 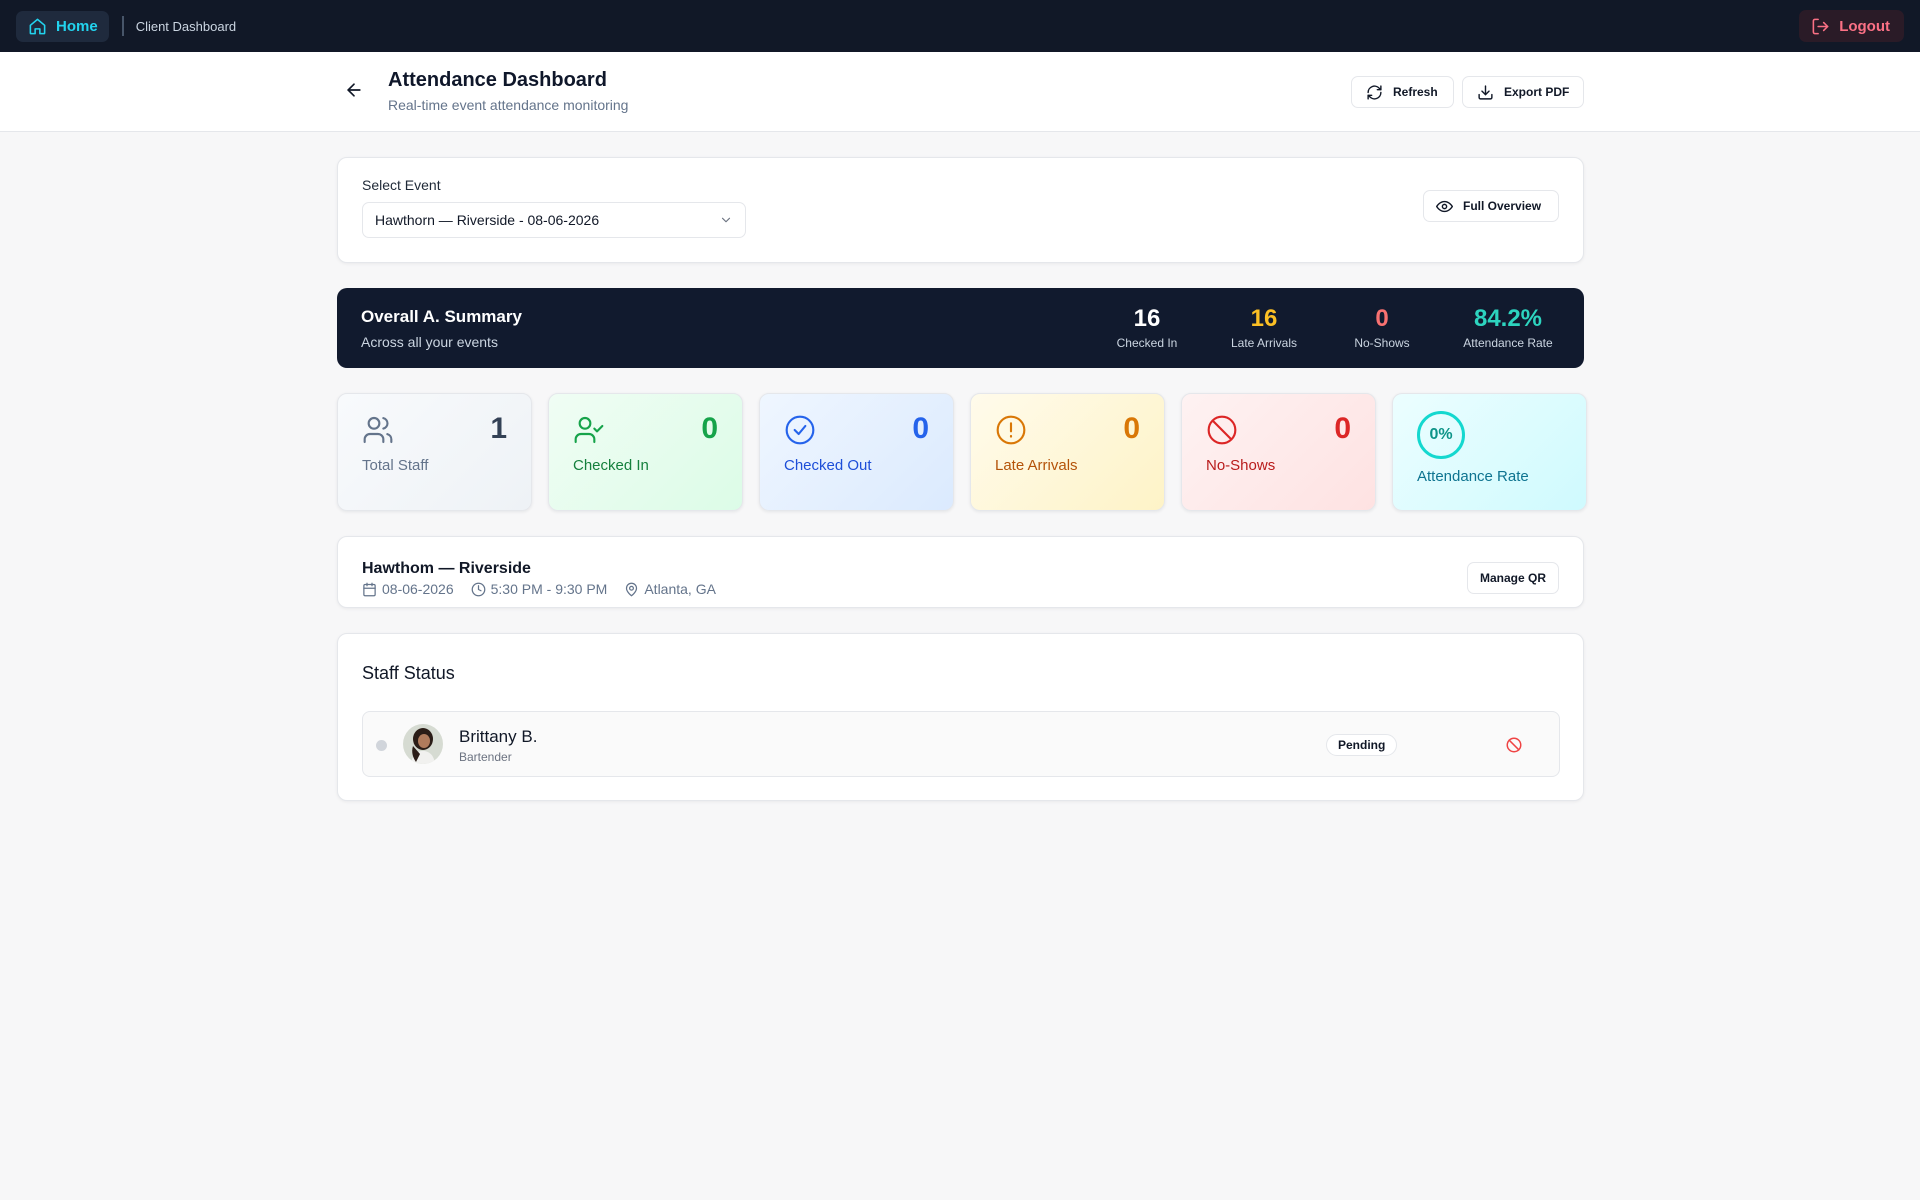 What do you see at coordinates (122, 26) in the screenshot?
I see `nav-divider` at bounding box center [122, 26].